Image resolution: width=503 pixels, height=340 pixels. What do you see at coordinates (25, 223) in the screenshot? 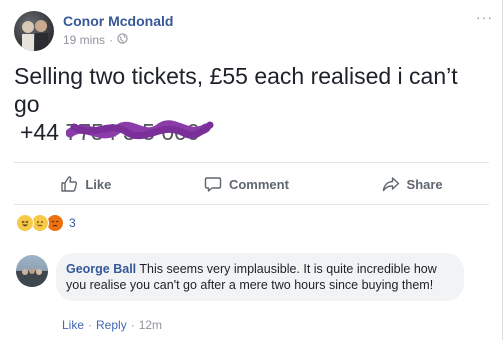
I see `haha-reaction-icon` at bounding box center [25, 223].